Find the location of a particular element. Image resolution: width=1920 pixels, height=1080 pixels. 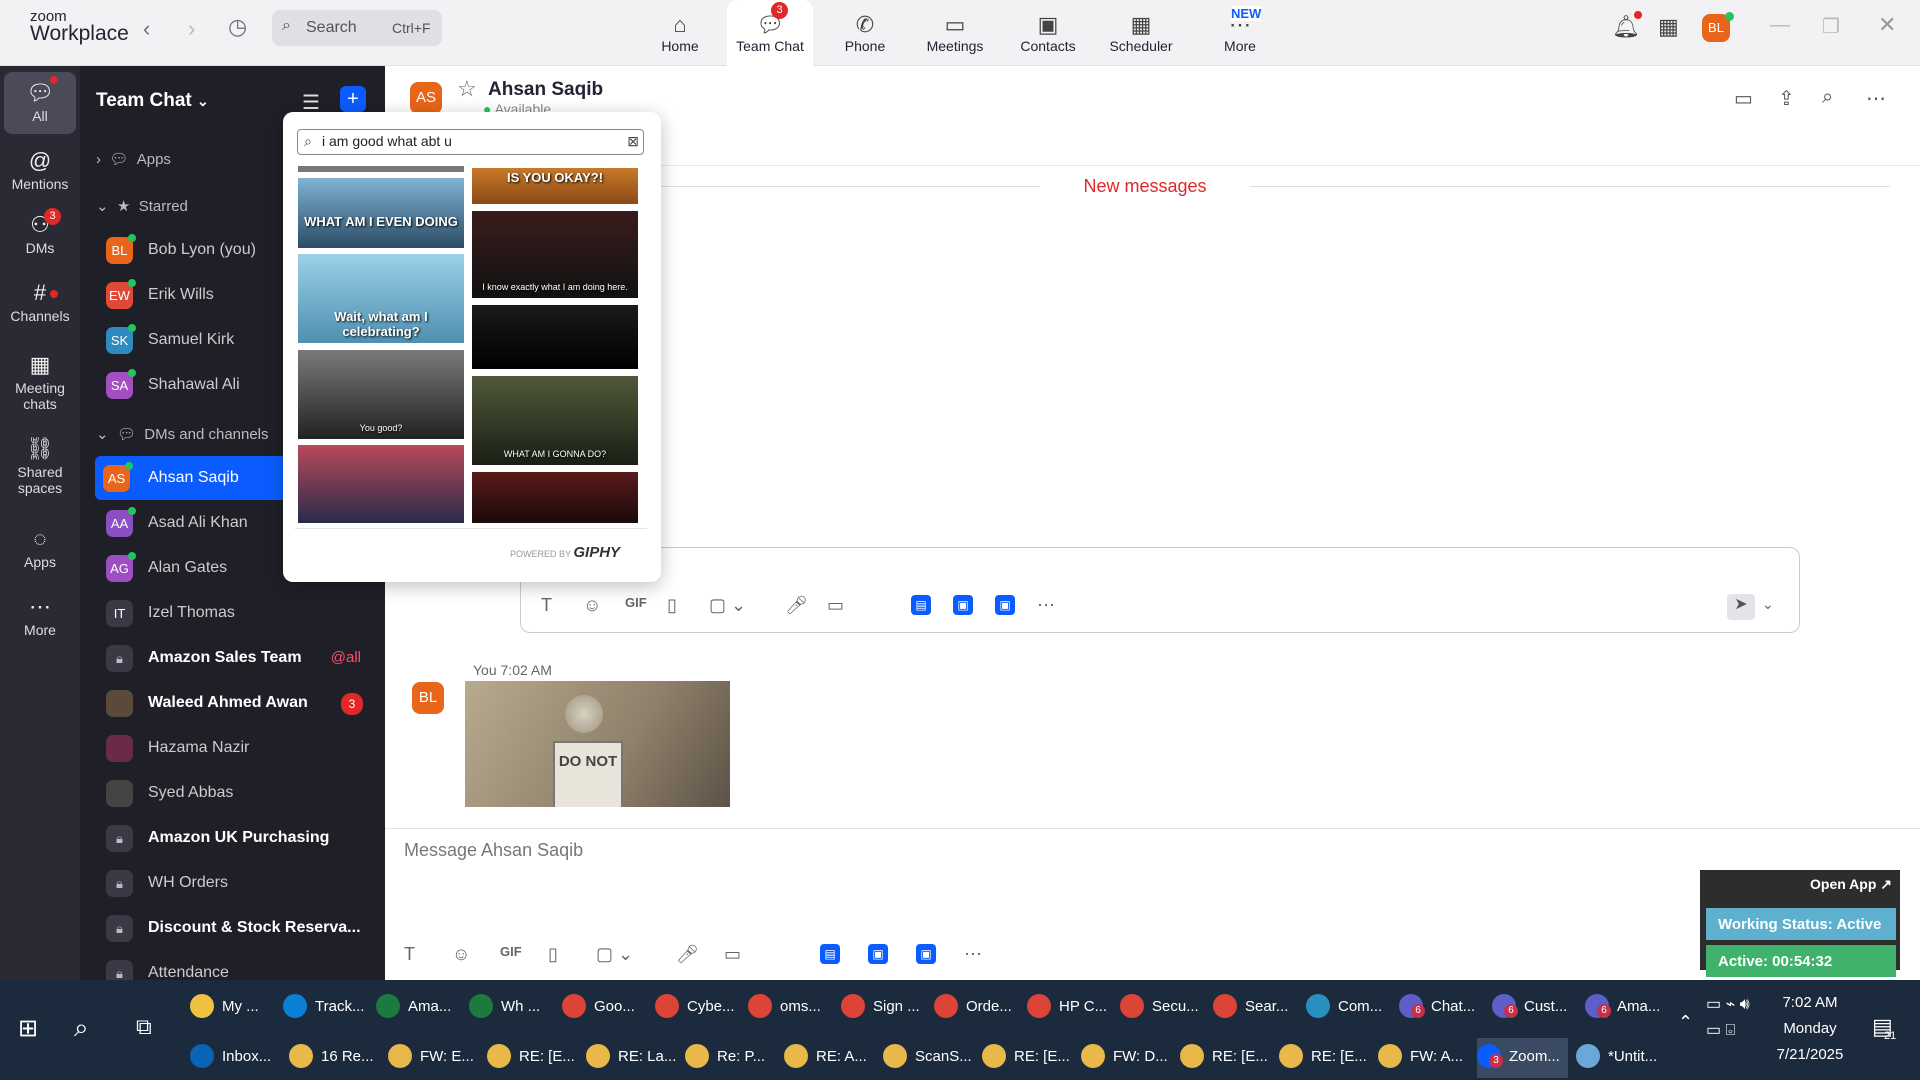

sender-avatar: BL is located at coordinates (428, 698).